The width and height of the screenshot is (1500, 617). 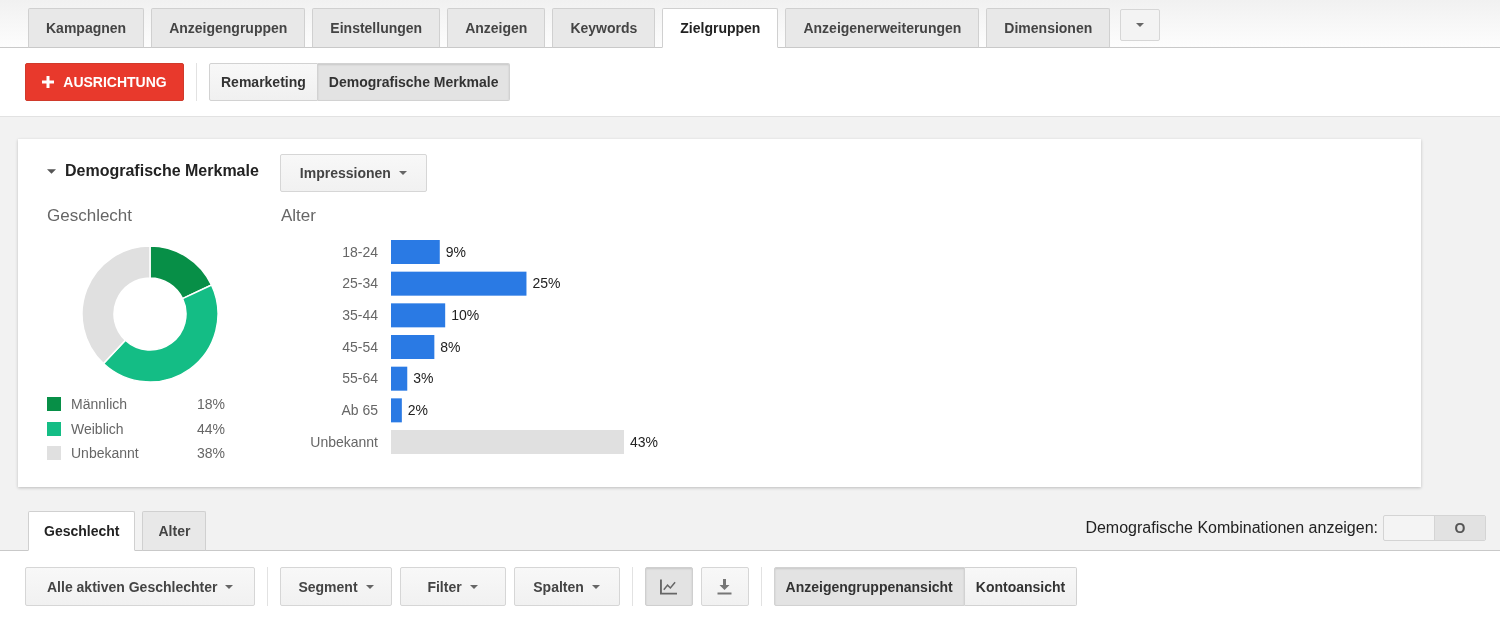 I want to click on tab: Kampagnen, so click(x=86, y=28).